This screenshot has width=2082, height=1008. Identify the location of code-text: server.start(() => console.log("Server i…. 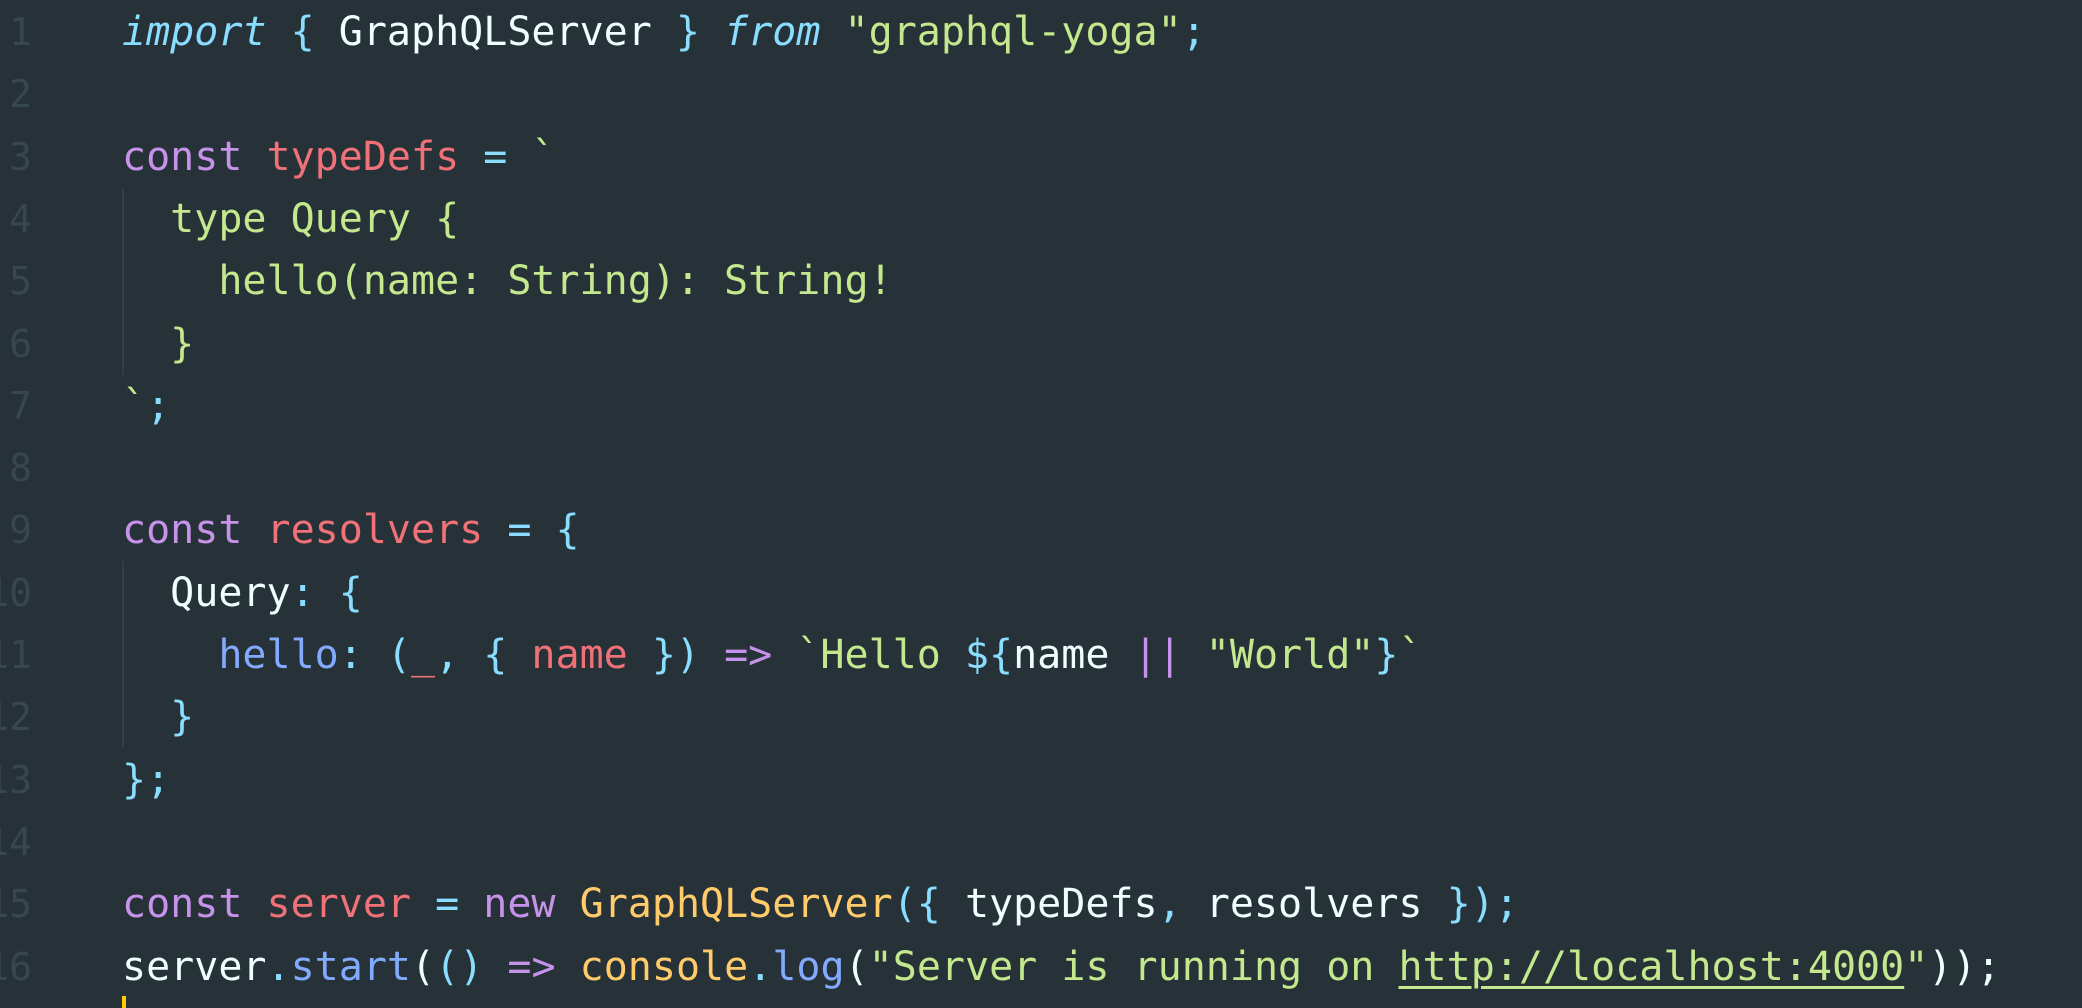
(1061, 967).